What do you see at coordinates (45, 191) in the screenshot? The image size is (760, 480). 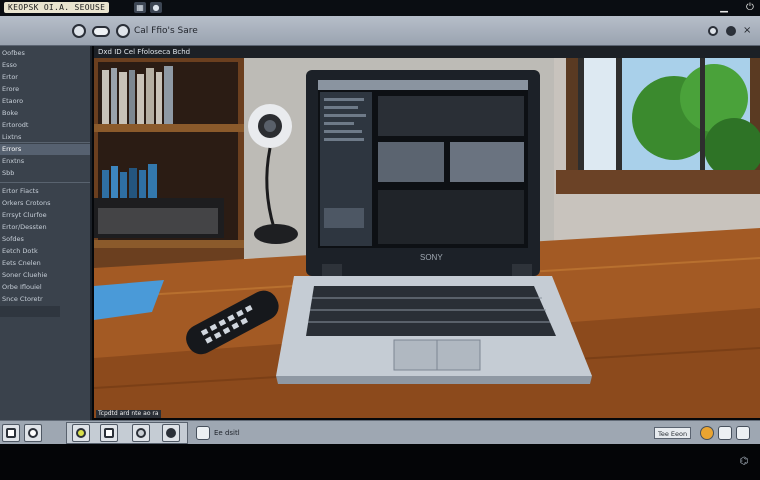 I see `sidebar-item: Ertor Fiacts` at bounding box center [45, 191].